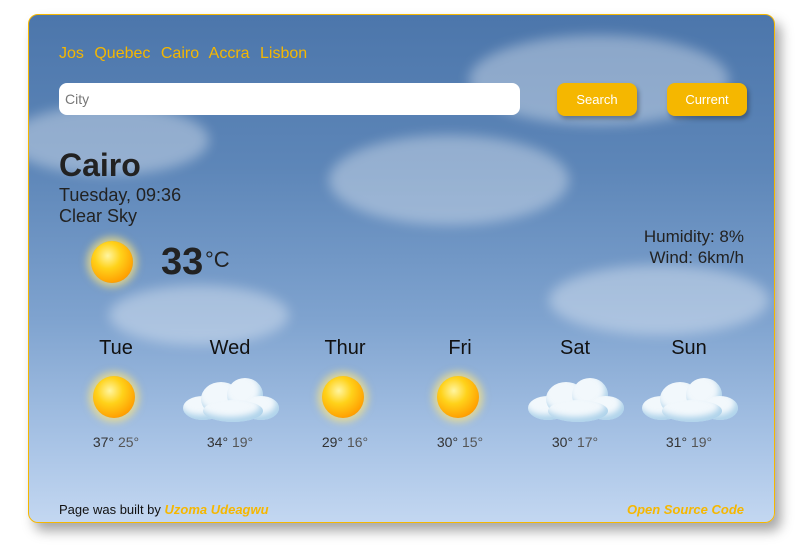 Image resolution: width=811 pixels, height=545 pixels. I want to click on city-name: Cairo, so click(100, 165).